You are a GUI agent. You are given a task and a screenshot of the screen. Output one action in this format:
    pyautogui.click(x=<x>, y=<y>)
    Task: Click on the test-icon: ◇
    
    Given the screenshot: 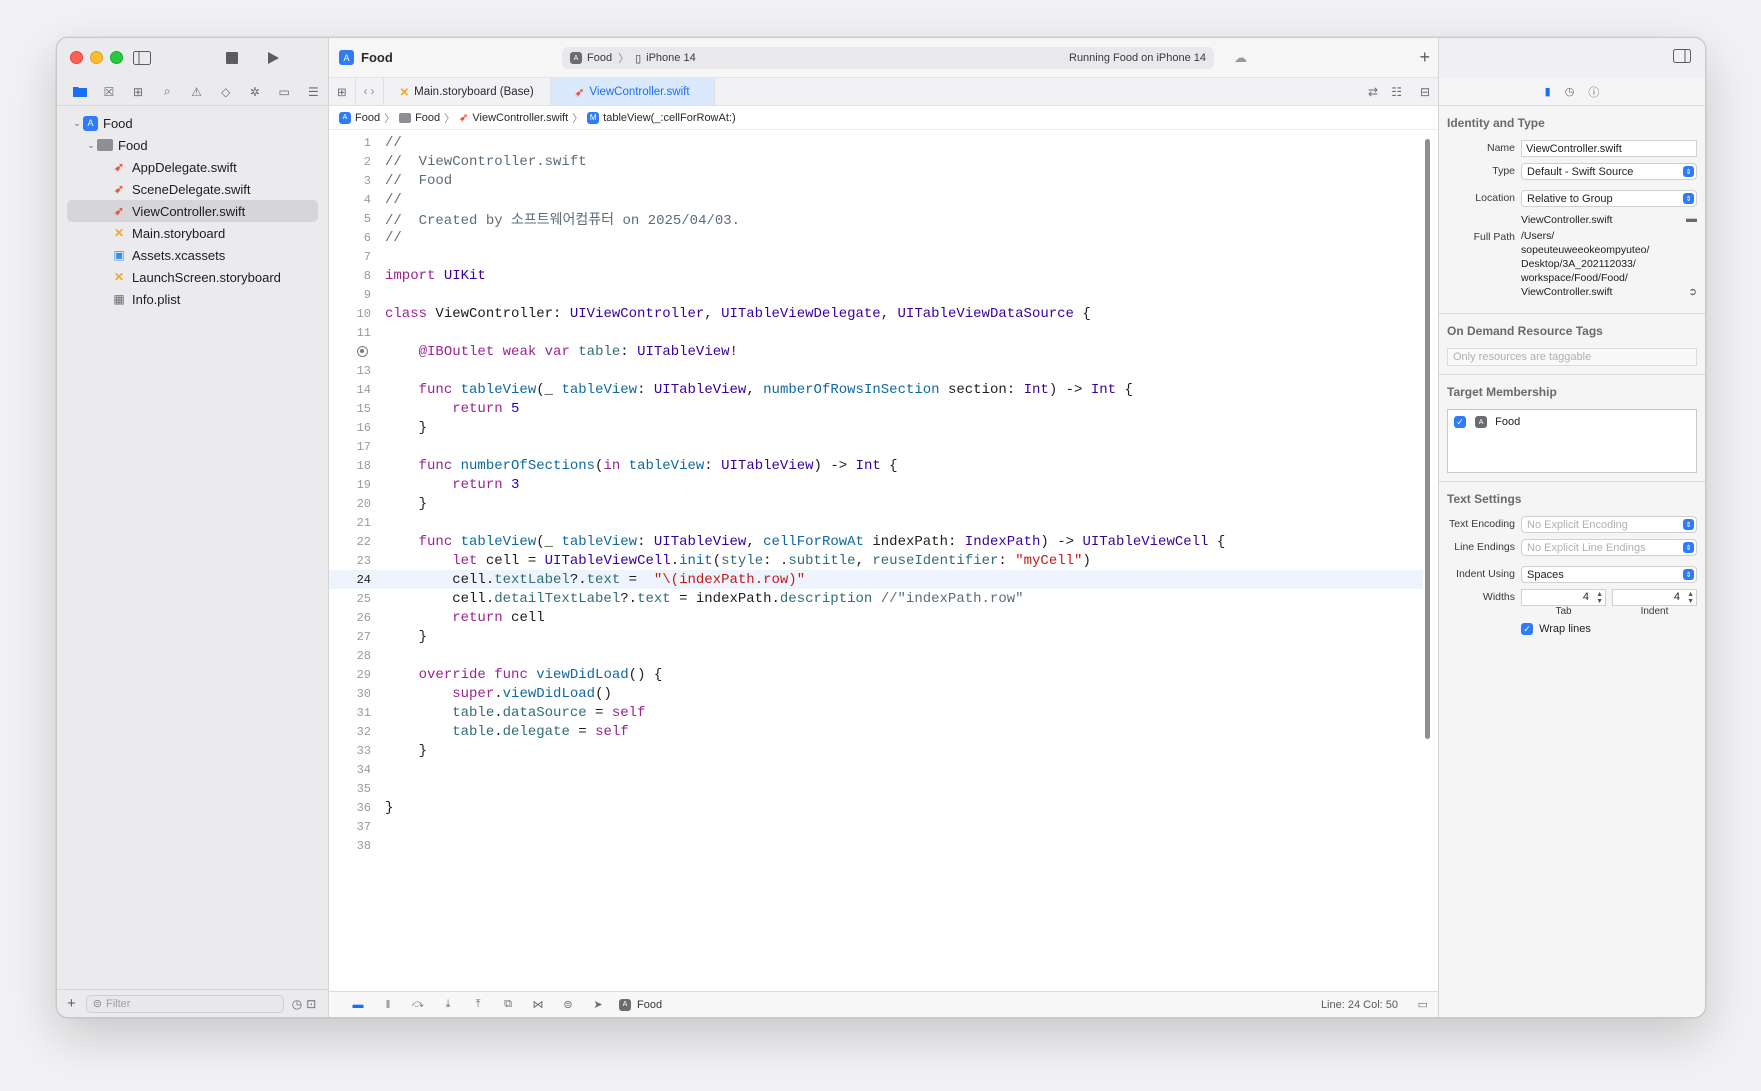 What is the action you would take?
    pyautogui.click(x=225, y=92)
    